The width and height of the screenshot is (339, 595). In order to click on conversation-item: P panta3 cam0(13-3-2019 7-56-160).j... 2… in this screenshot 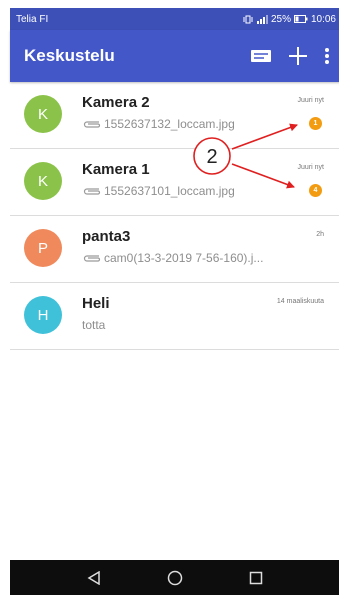, I will do `click(174, 249)`.